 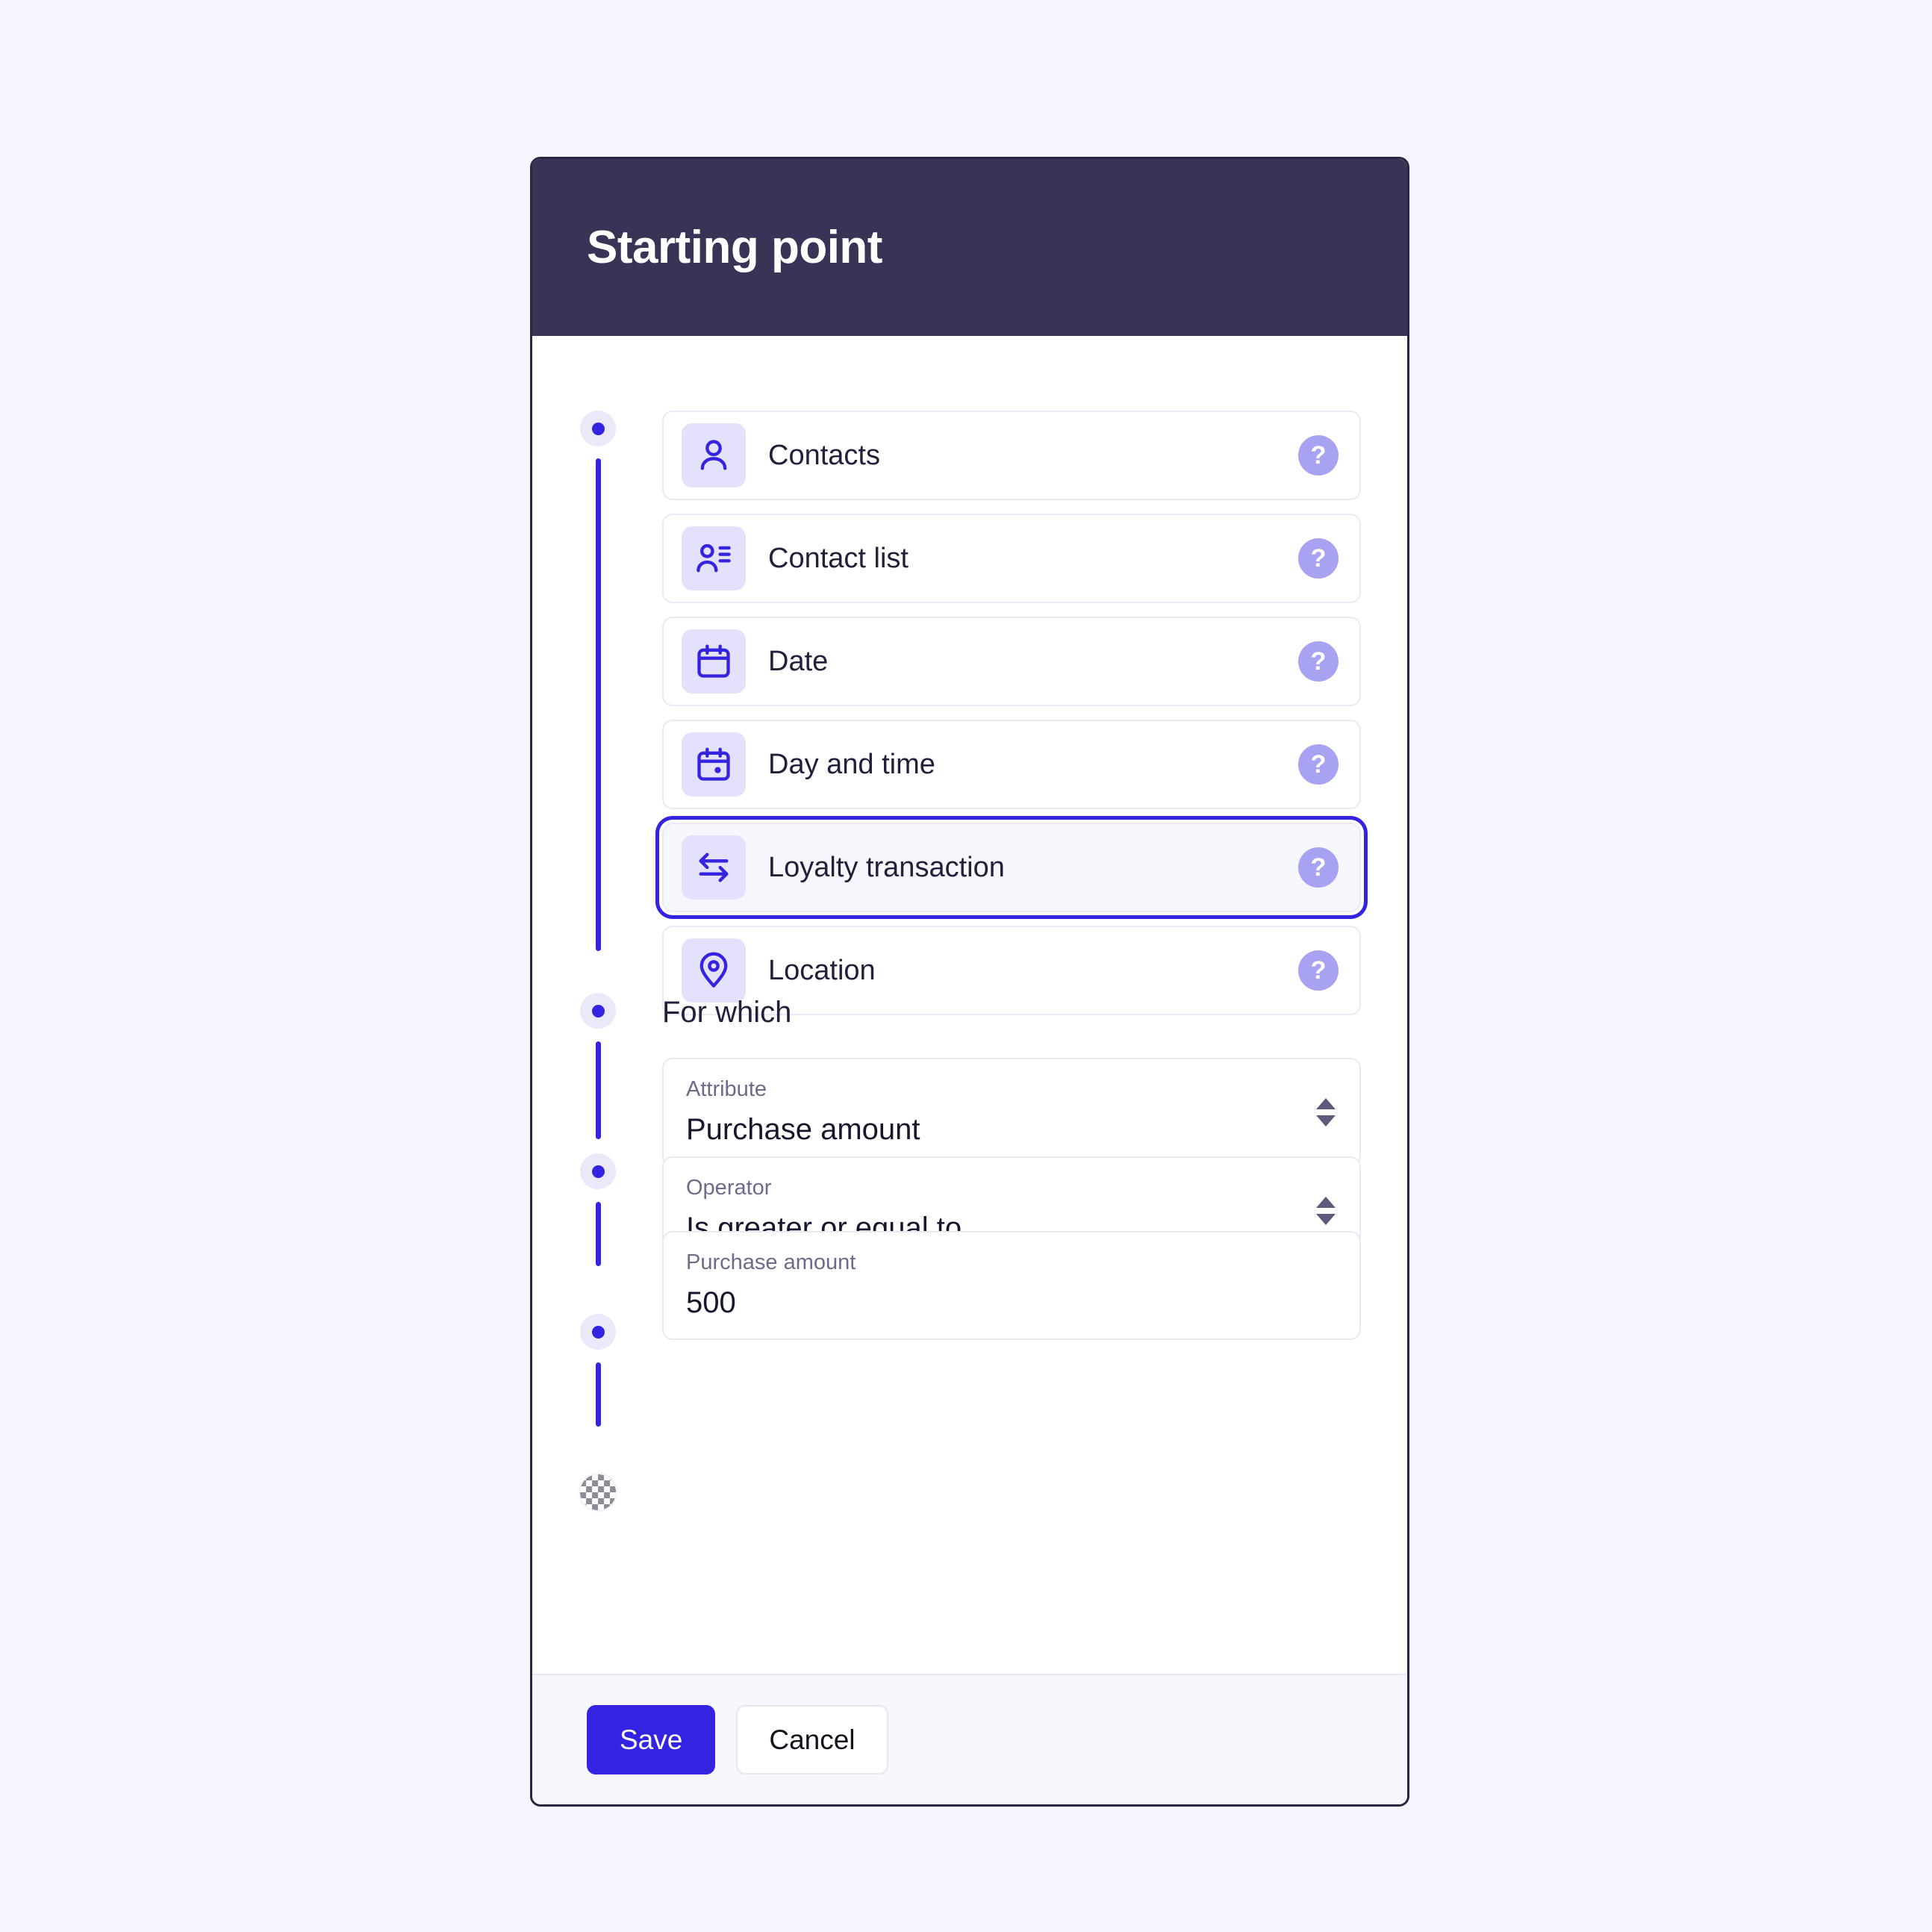 What do you see at coordinates (1012, 765) in the screenshot?
I see `option-row-day-and-time: Day and time ?` at bounding box center [1012, 765].